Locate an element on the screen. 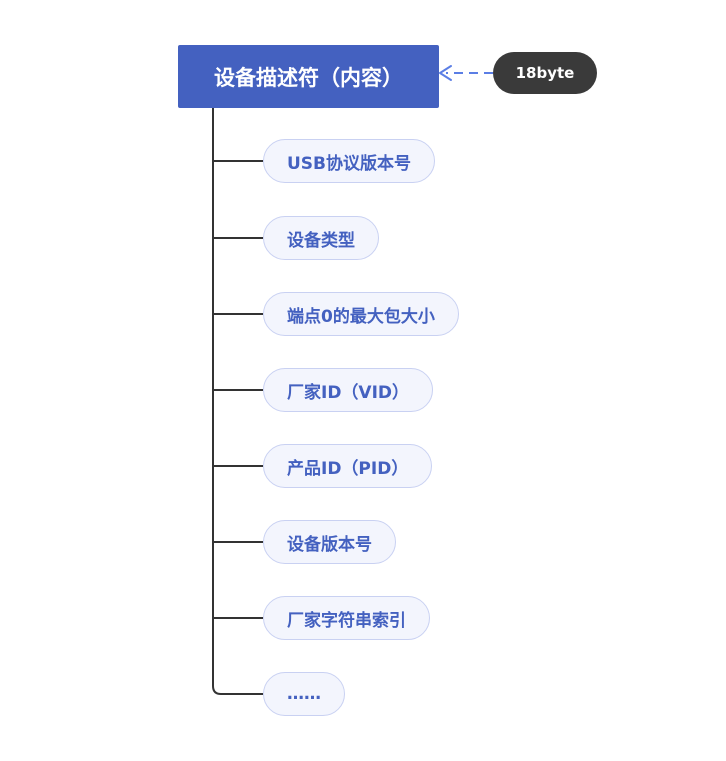  child-node-manufacturer-string-index: 厂家字符串索引 is located at coordinates (346, 618).